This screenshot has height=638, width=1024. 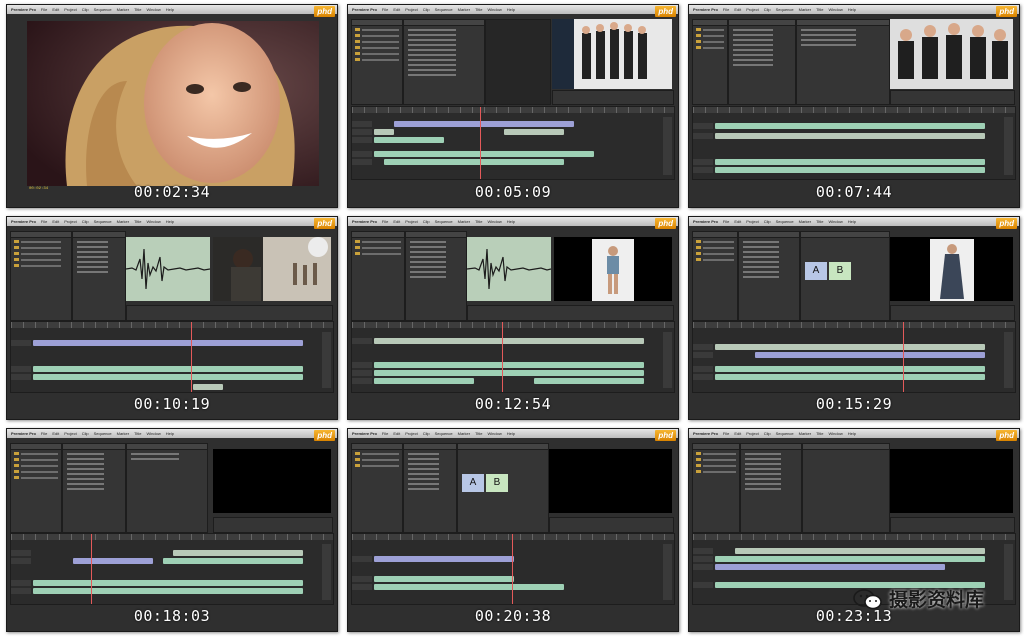 I want to click on transition-preview: A B, so click(x=485, y=483).